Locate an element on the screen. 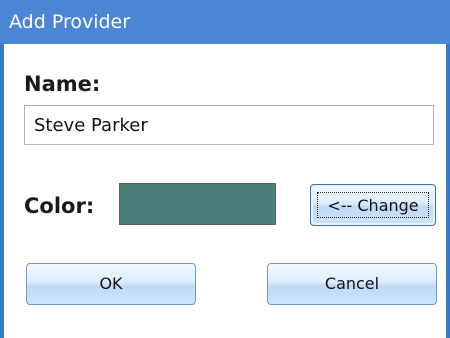  name-input is located at coordinates (229, 125).